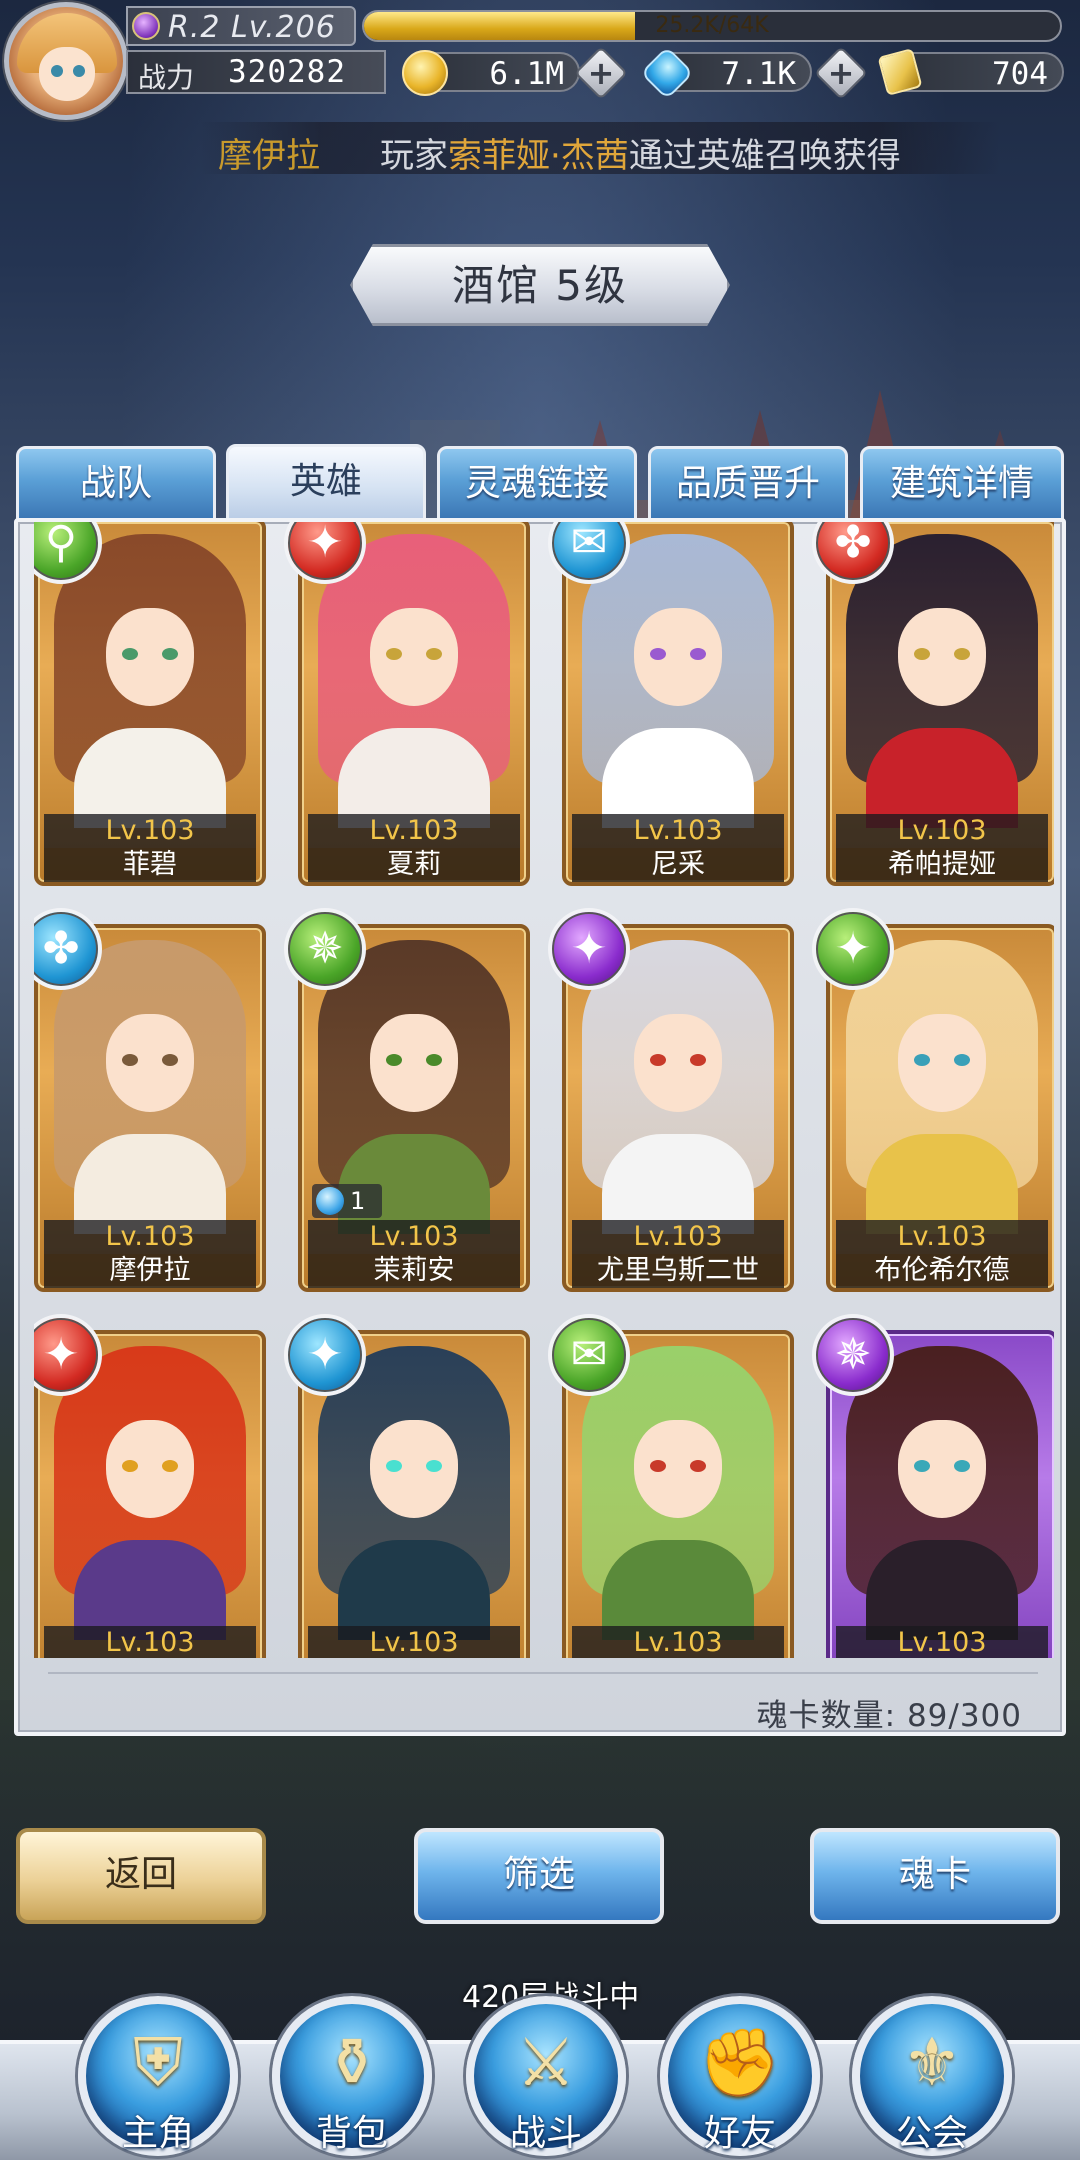  I want to click on exp-progress-bar: 25.2K/64K, so click(712, 26).